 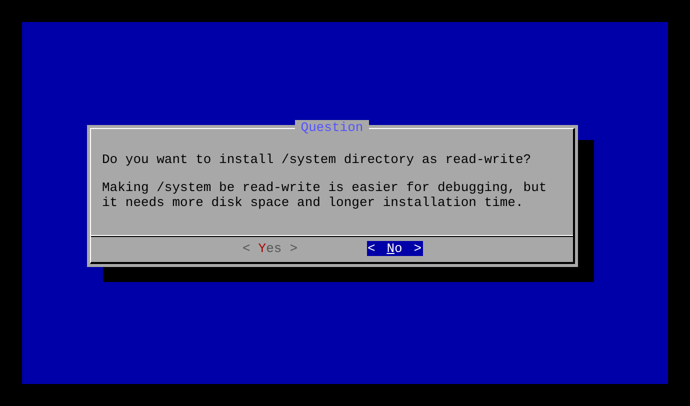 What do you see at coordinates (317, 159) in the screenshot?
I see `question-text: Do you want to install /system directory as read-write?` at bounding box center [317, 159].